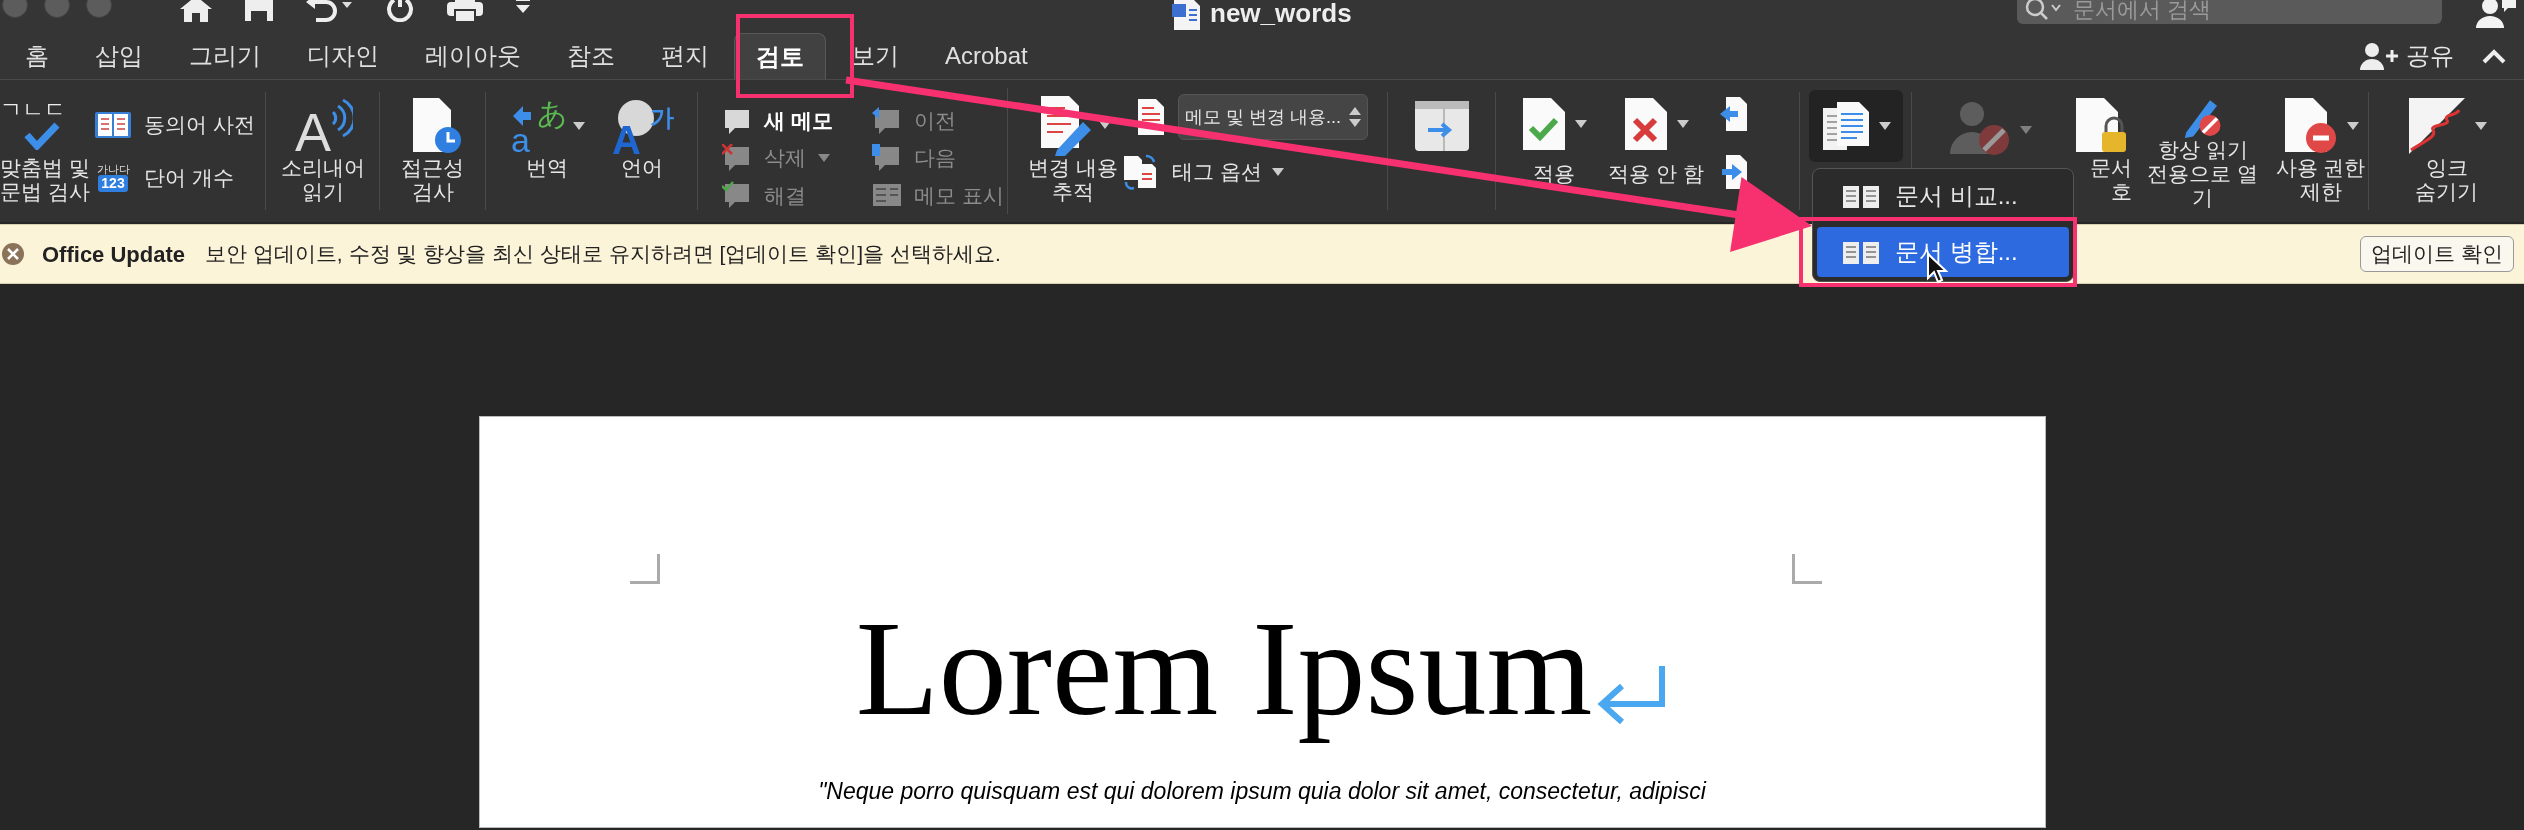  I want to click on ribbon-tab: 홈, so click(37, 56).